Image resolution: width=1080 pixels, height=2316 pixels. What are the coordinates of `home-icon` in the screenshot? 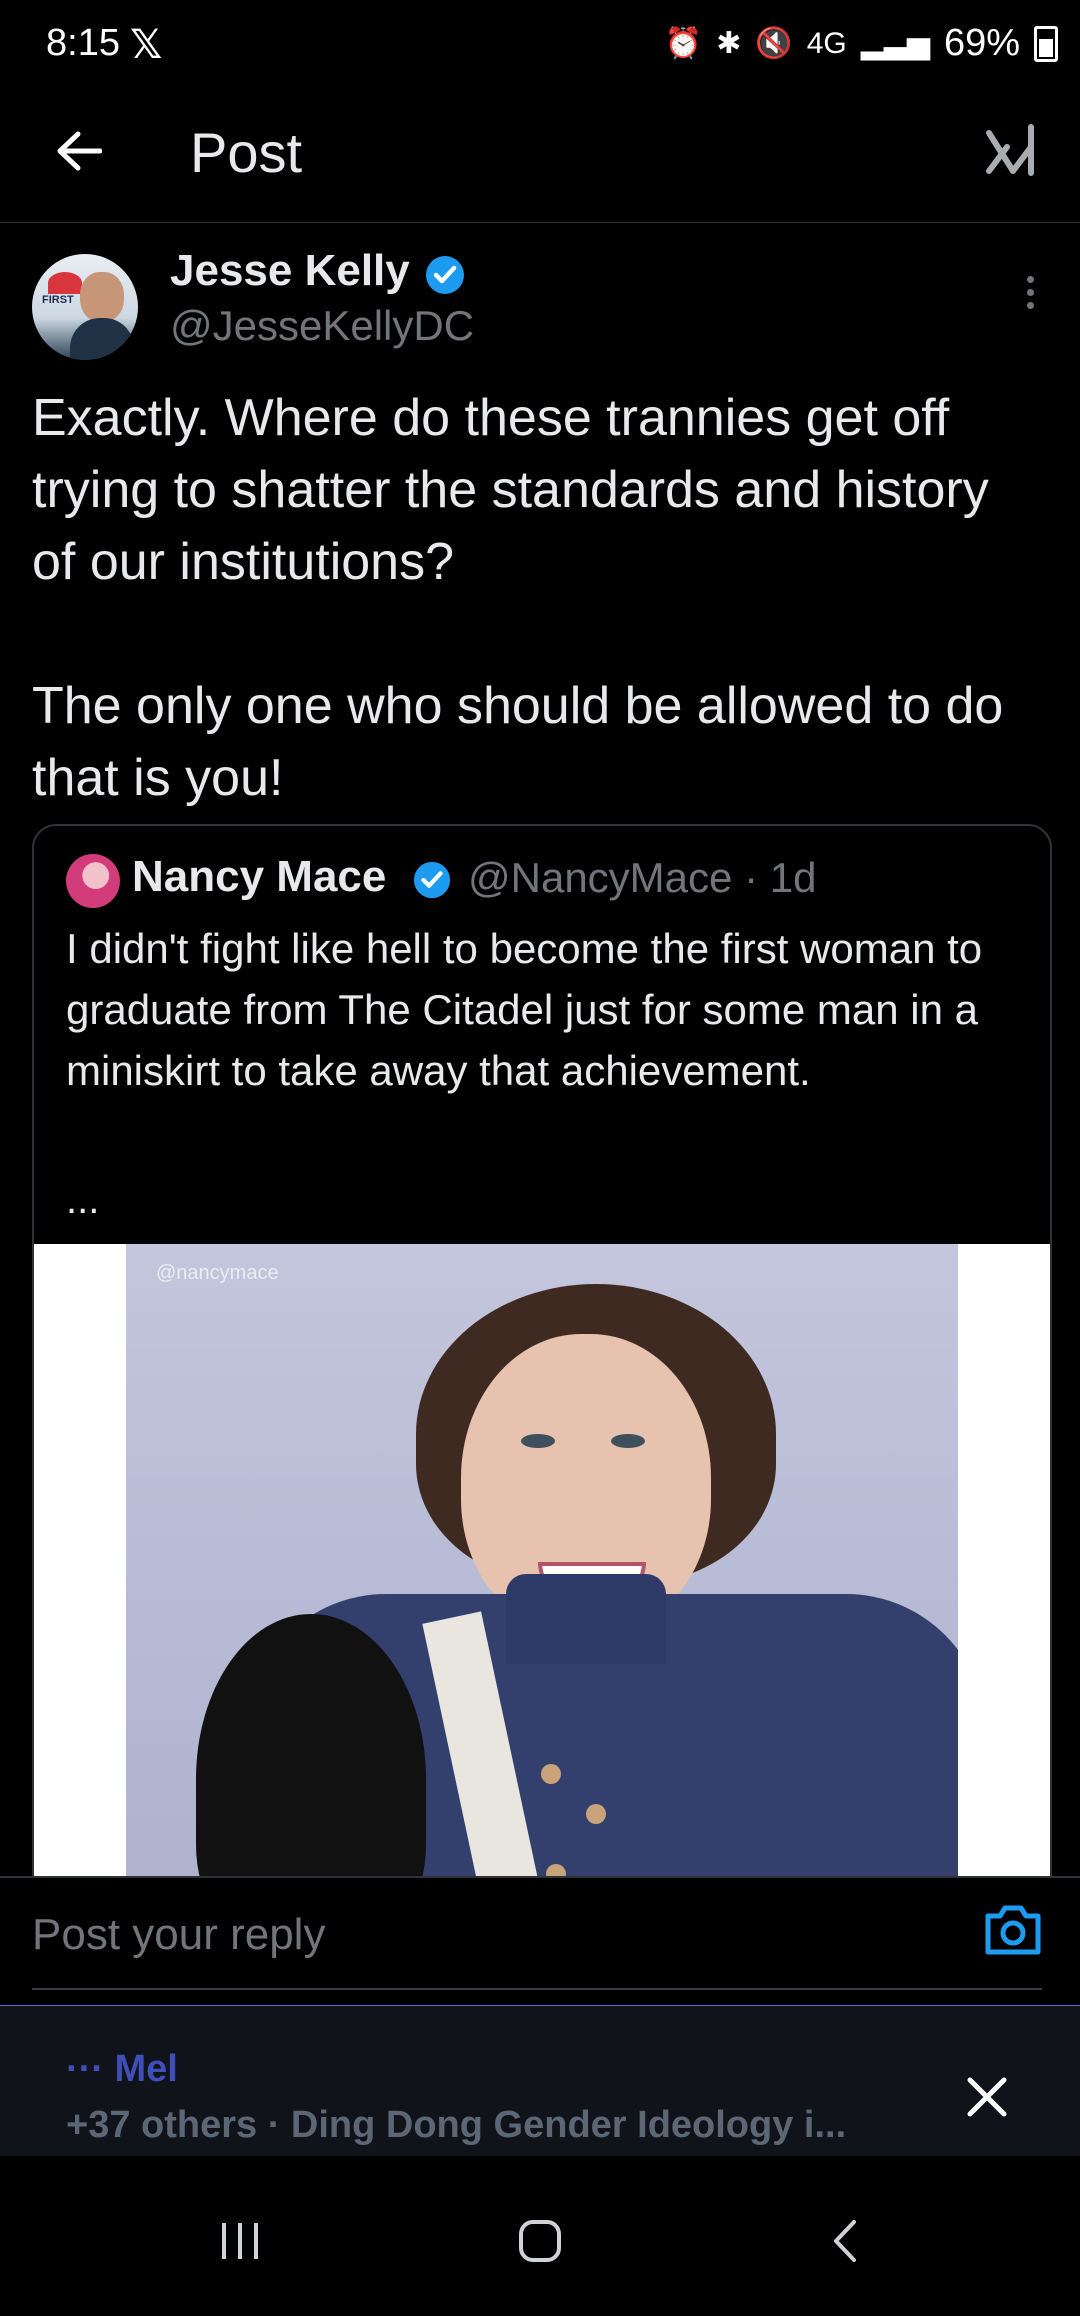 It's located at (540, 2241).